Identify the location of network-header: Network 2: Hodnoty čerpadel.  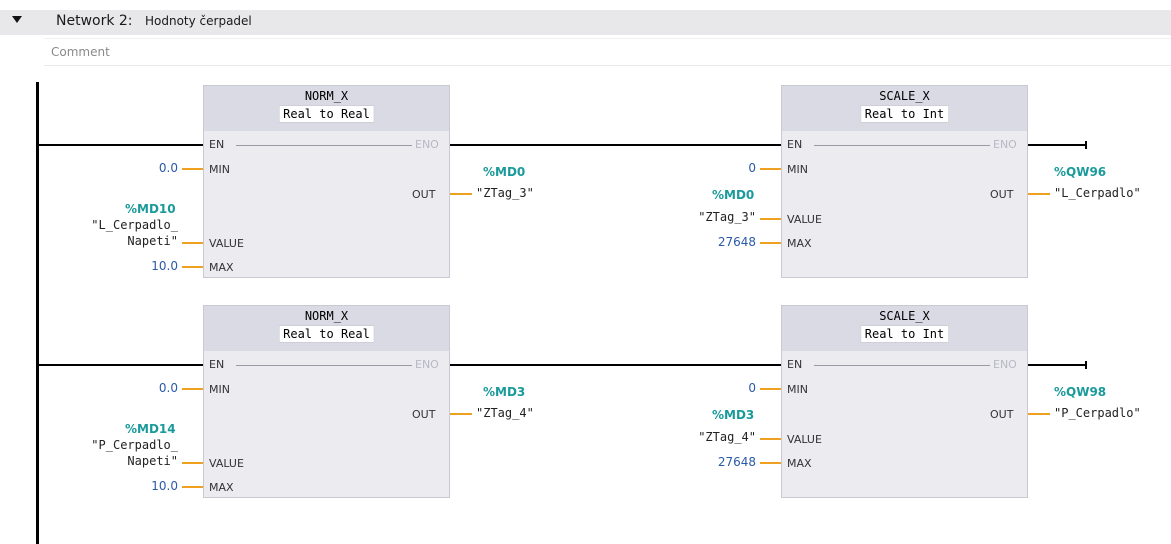
(585, 22).